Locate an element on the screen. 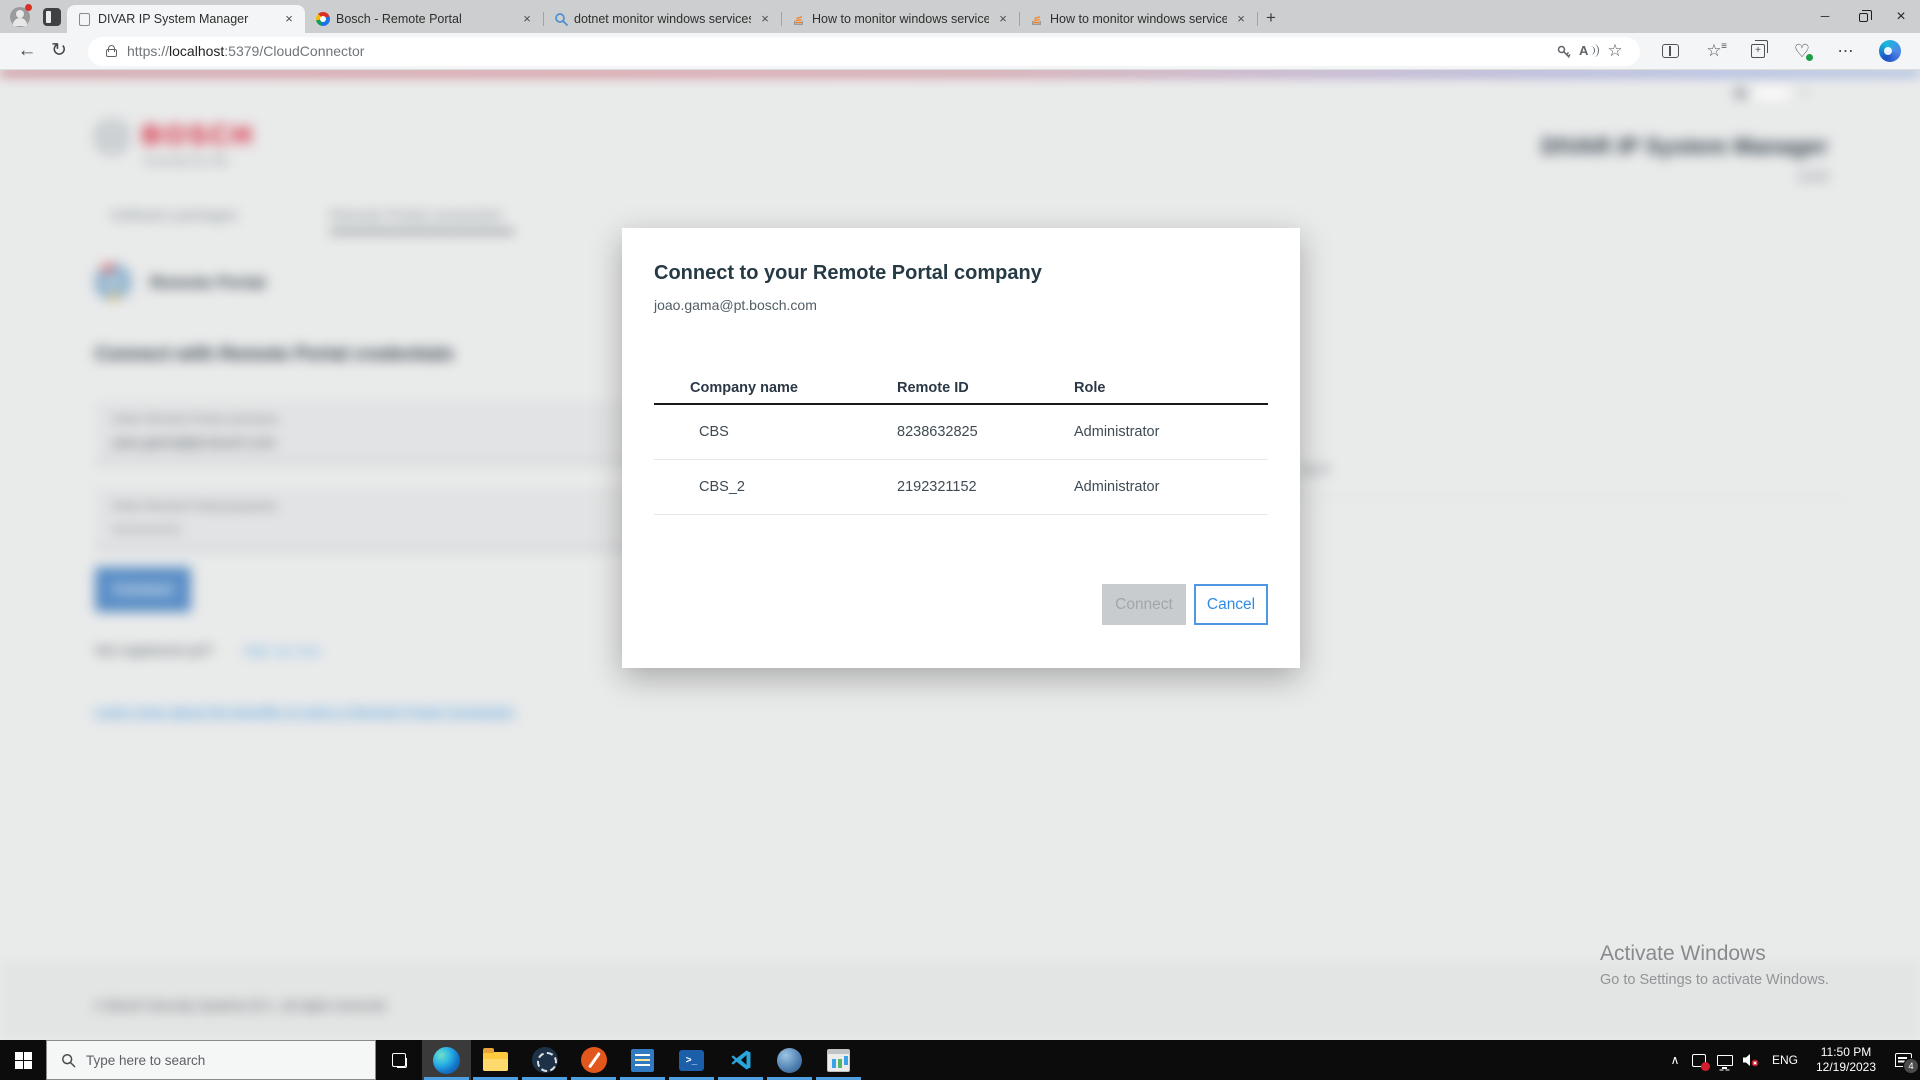 This screenshot has width=1920, height=1080. header-role: Role is located at coordinates (1090, 388).